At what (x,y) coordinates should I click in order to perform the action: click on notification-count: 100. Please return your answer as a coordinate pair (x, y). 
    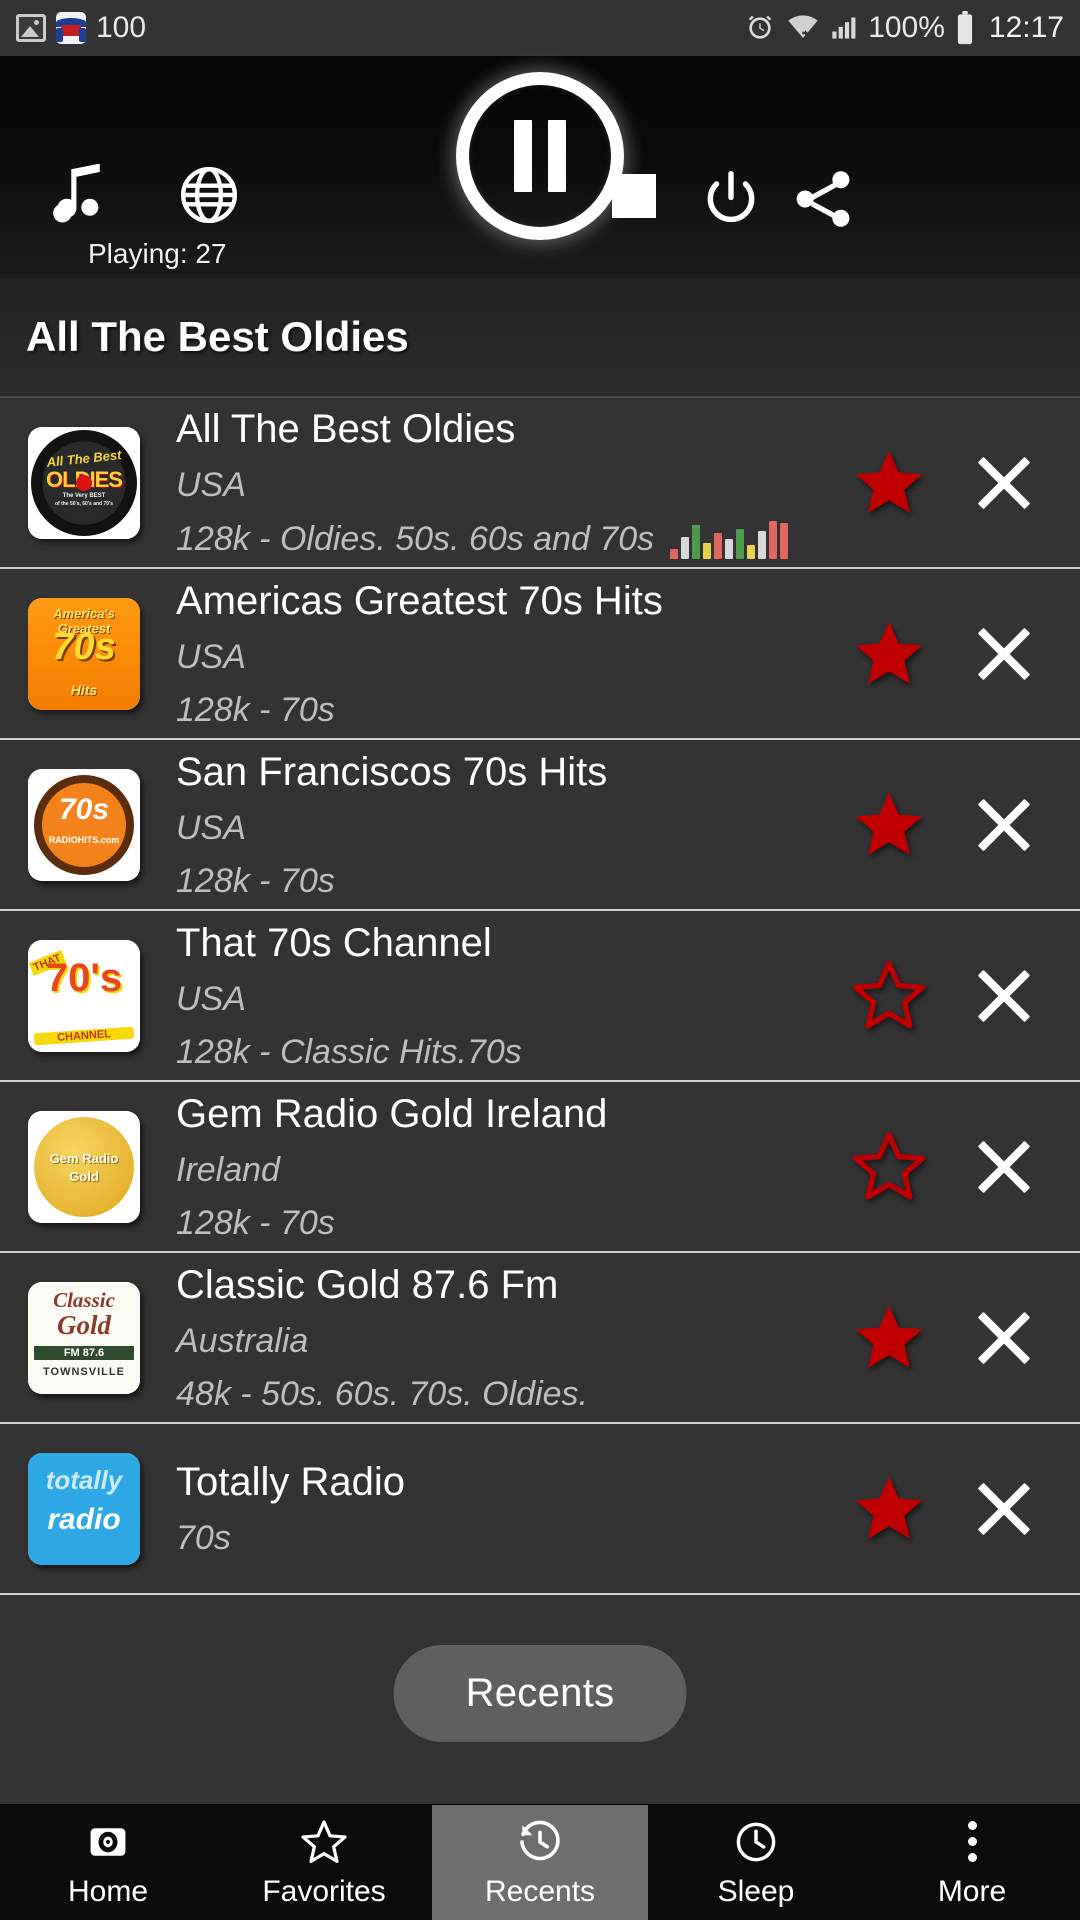
    Looking at the image, I should click on (121, 27).